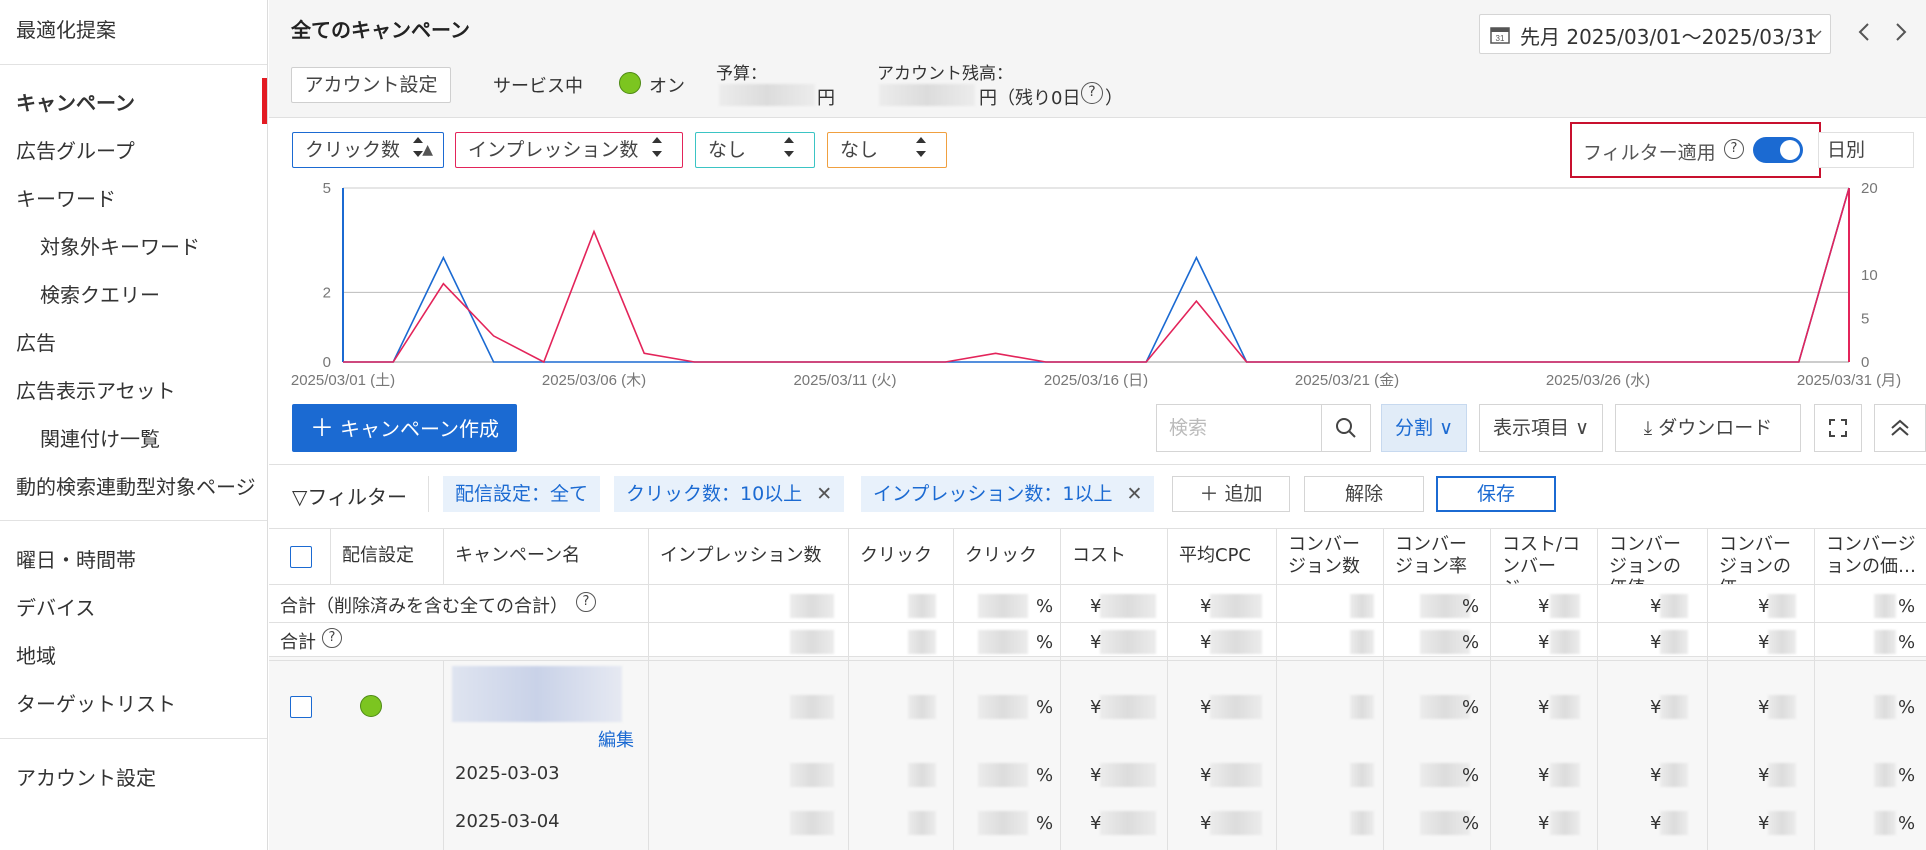  What do you see at coordinates (36, 654) in the screenshot?
I see `sidebar-item-locations: 地域` at bounding box center [36, 654].